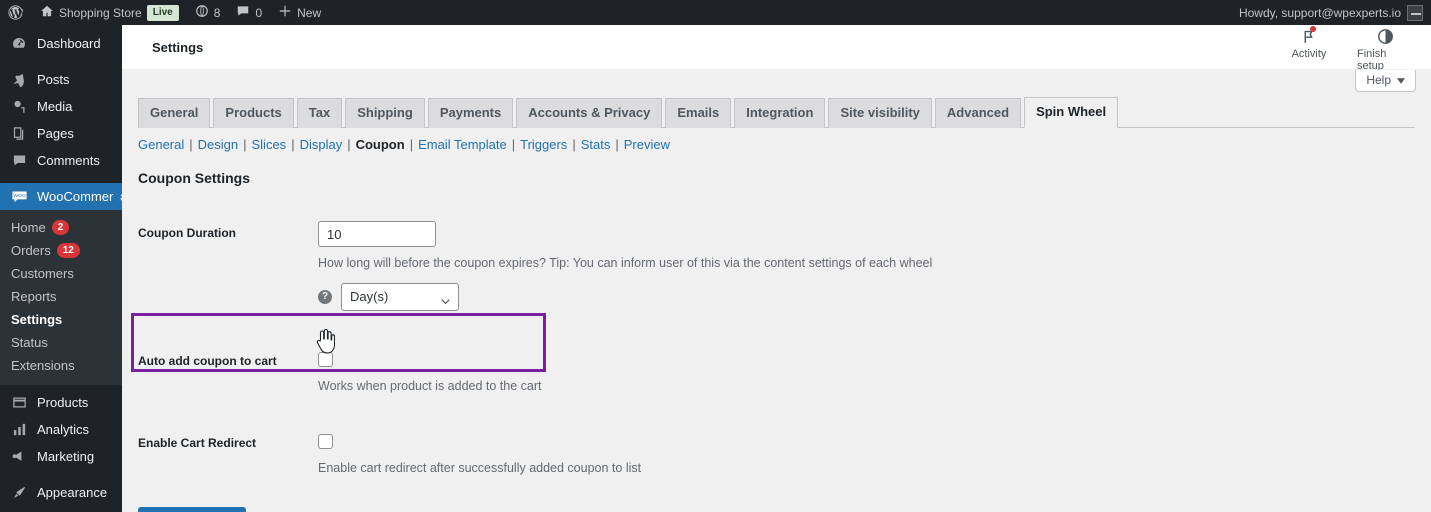  I want to click on wordpress-icon, so click(15, 12).